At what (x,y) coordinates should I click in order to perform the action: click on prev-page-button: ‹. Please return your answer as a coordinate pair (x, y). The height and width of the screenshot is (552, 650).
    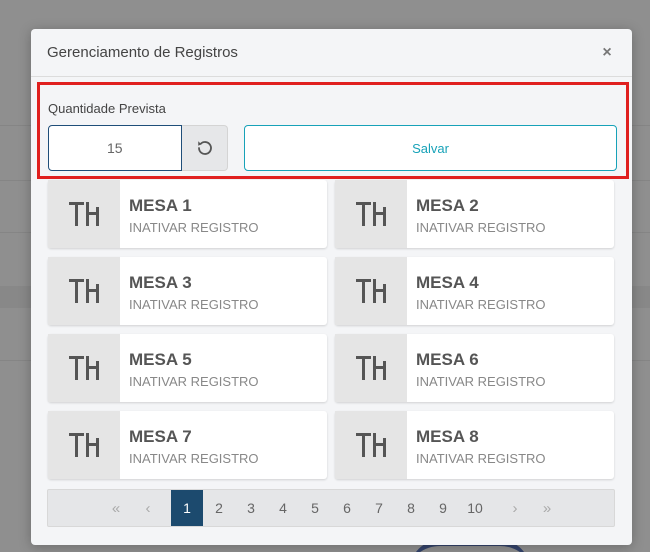
    Looking at the image, I should click on (148, 508).